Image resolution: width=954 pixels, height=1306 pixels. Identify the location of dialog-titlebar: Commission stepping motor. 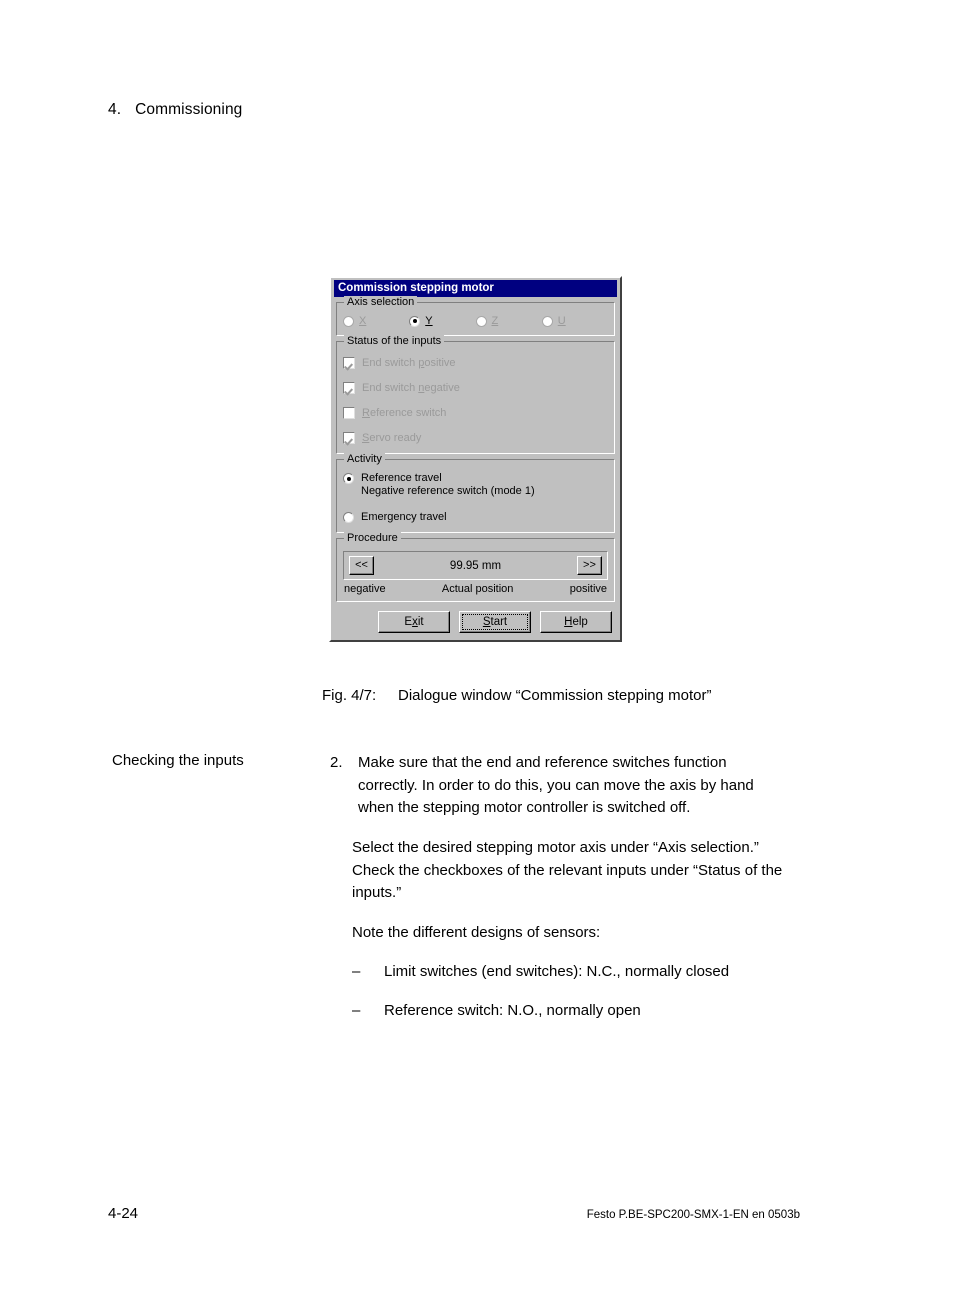
(475, 288).